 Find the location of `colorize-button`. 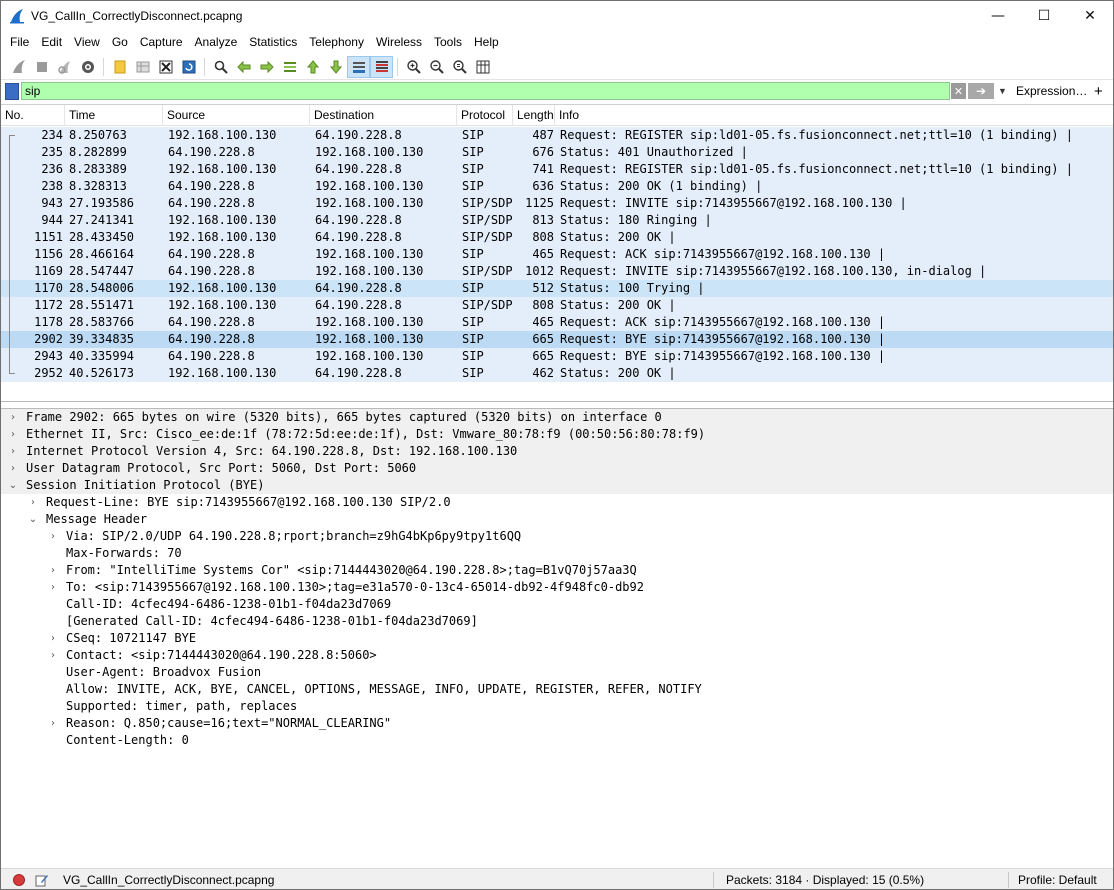

colorize-button is located at coordinates (381, 66).